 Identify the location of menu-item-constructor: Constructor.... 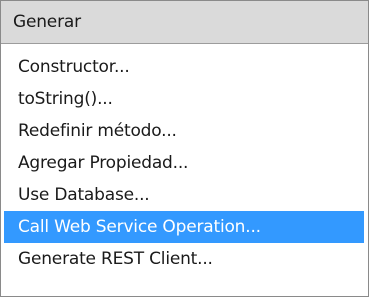
(184, 67).